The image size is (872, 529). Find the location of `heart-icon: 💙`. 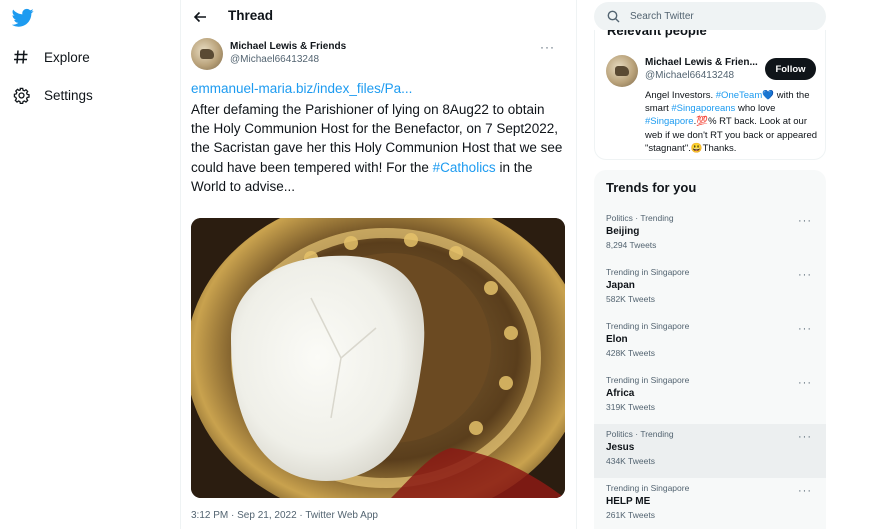

heart-icon: 💙 is located at coordinates (768, 95).